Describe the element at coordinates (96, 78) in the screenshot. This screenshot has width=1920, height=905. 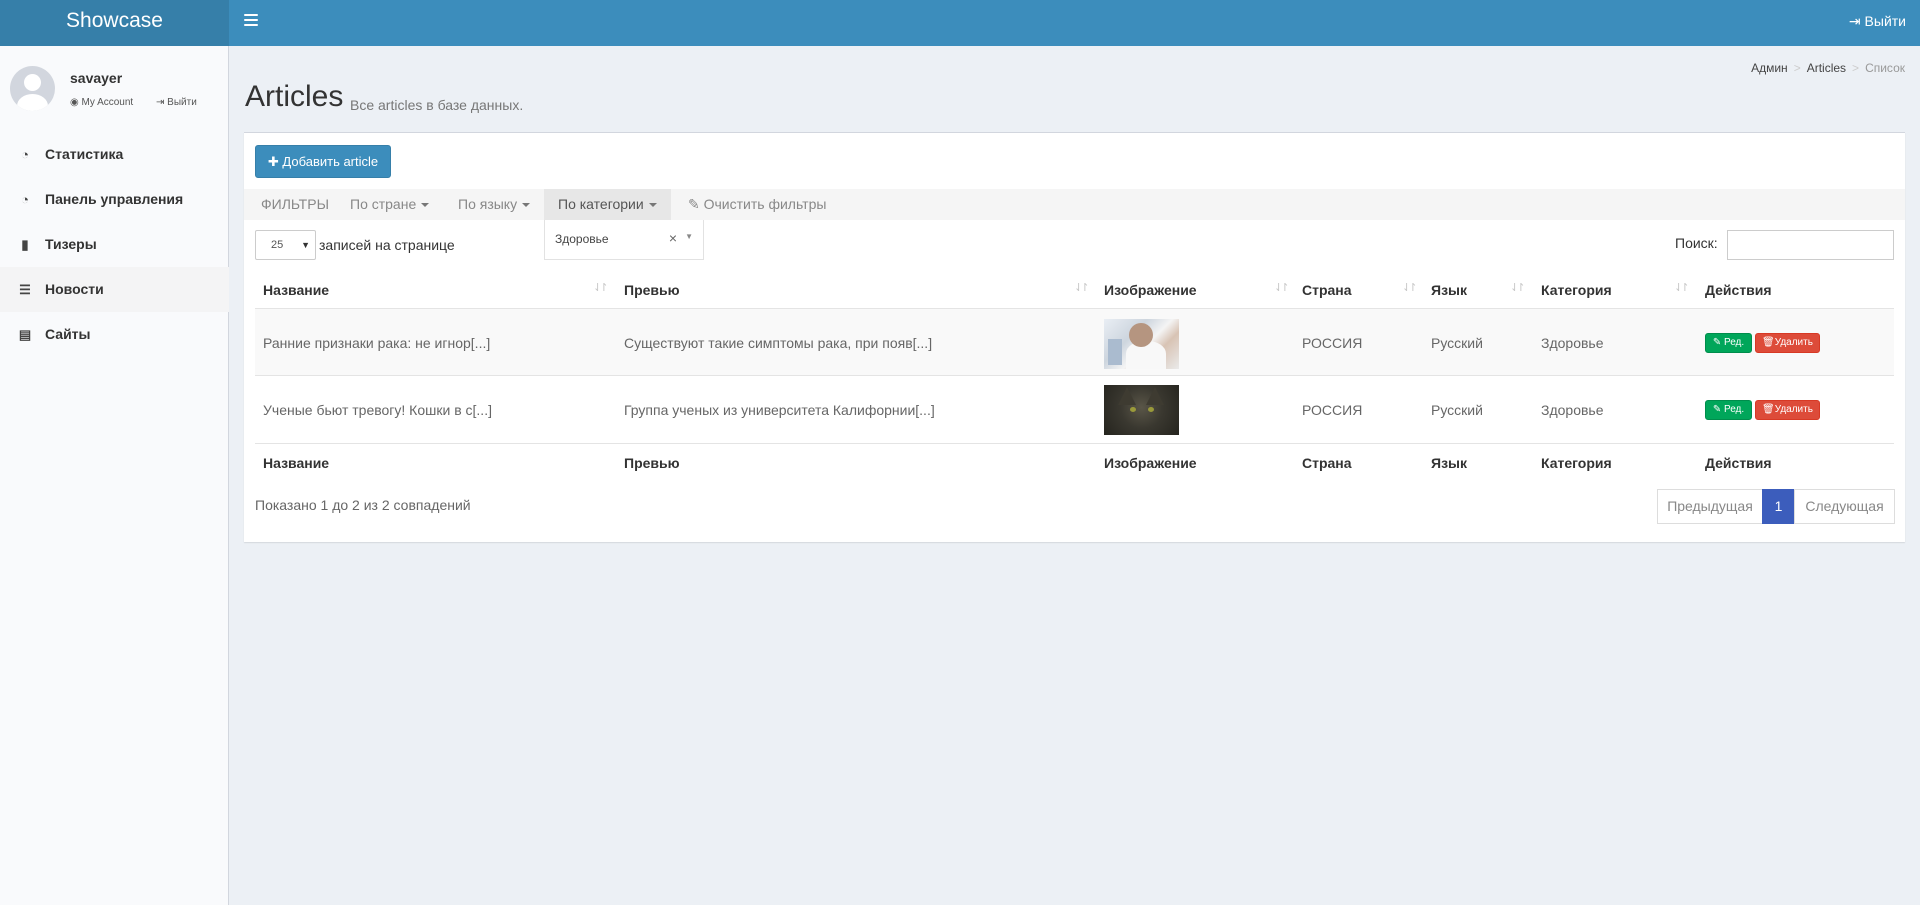
I see `username: savayer` at that location.